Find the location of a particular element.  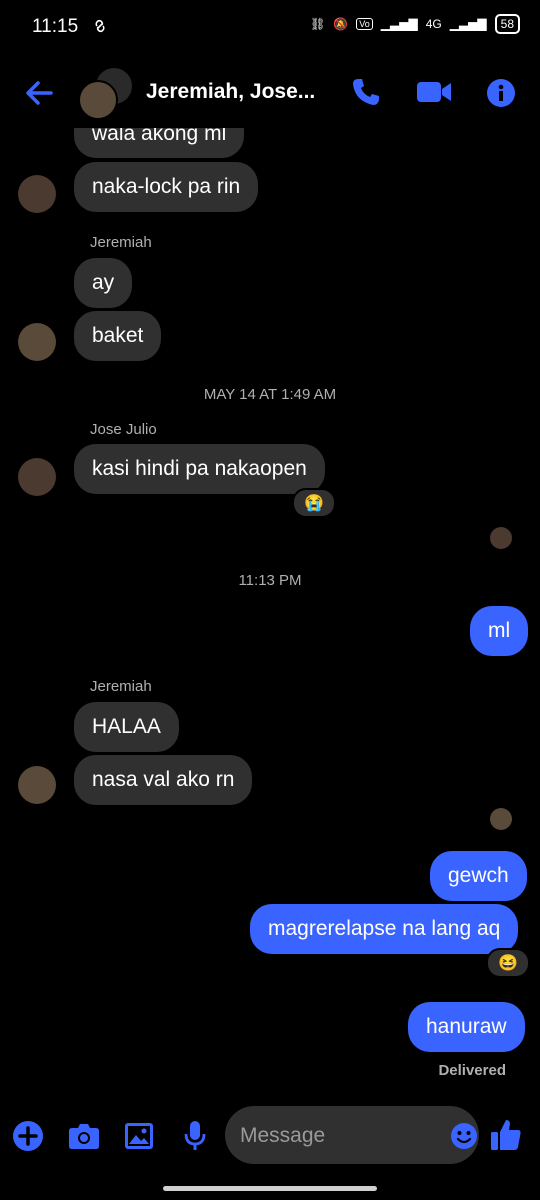

message-bubble: magrerelapse na lang aq is located at coordinates (384, 929).